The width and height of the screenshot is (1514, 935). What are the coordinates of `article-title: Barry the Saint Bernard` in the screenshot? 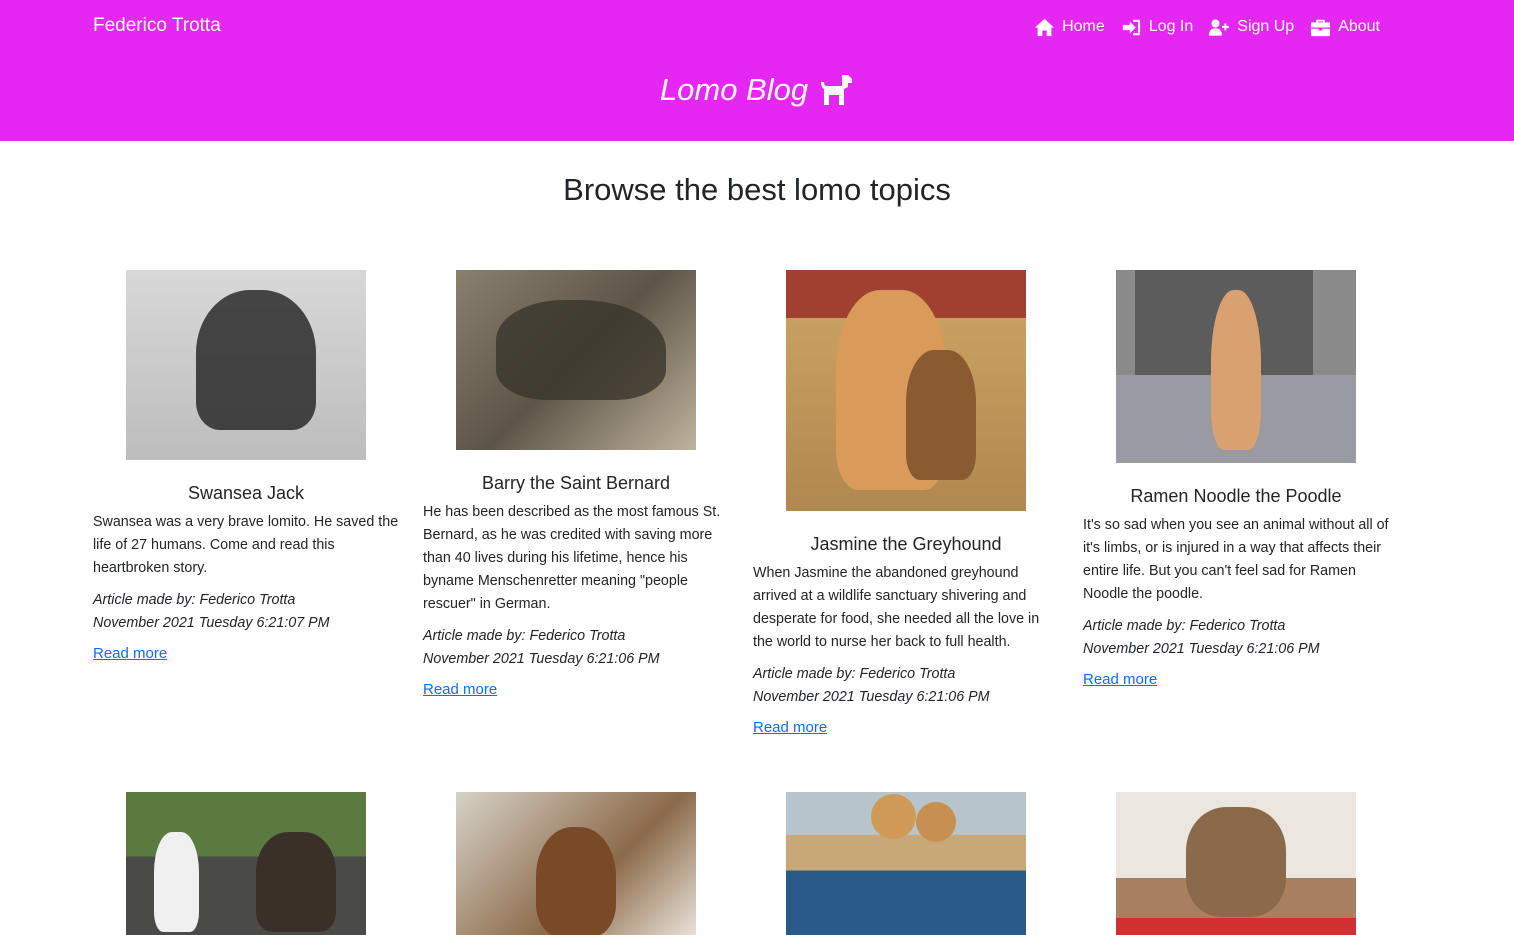 It's located at (576, 483).